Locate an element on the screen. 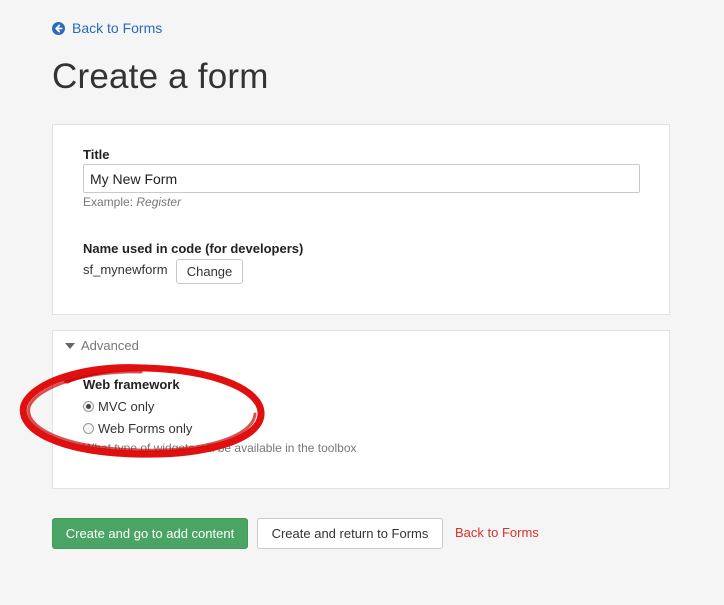  advanced-toggle: Advanced is located at coordinates (102, 345).